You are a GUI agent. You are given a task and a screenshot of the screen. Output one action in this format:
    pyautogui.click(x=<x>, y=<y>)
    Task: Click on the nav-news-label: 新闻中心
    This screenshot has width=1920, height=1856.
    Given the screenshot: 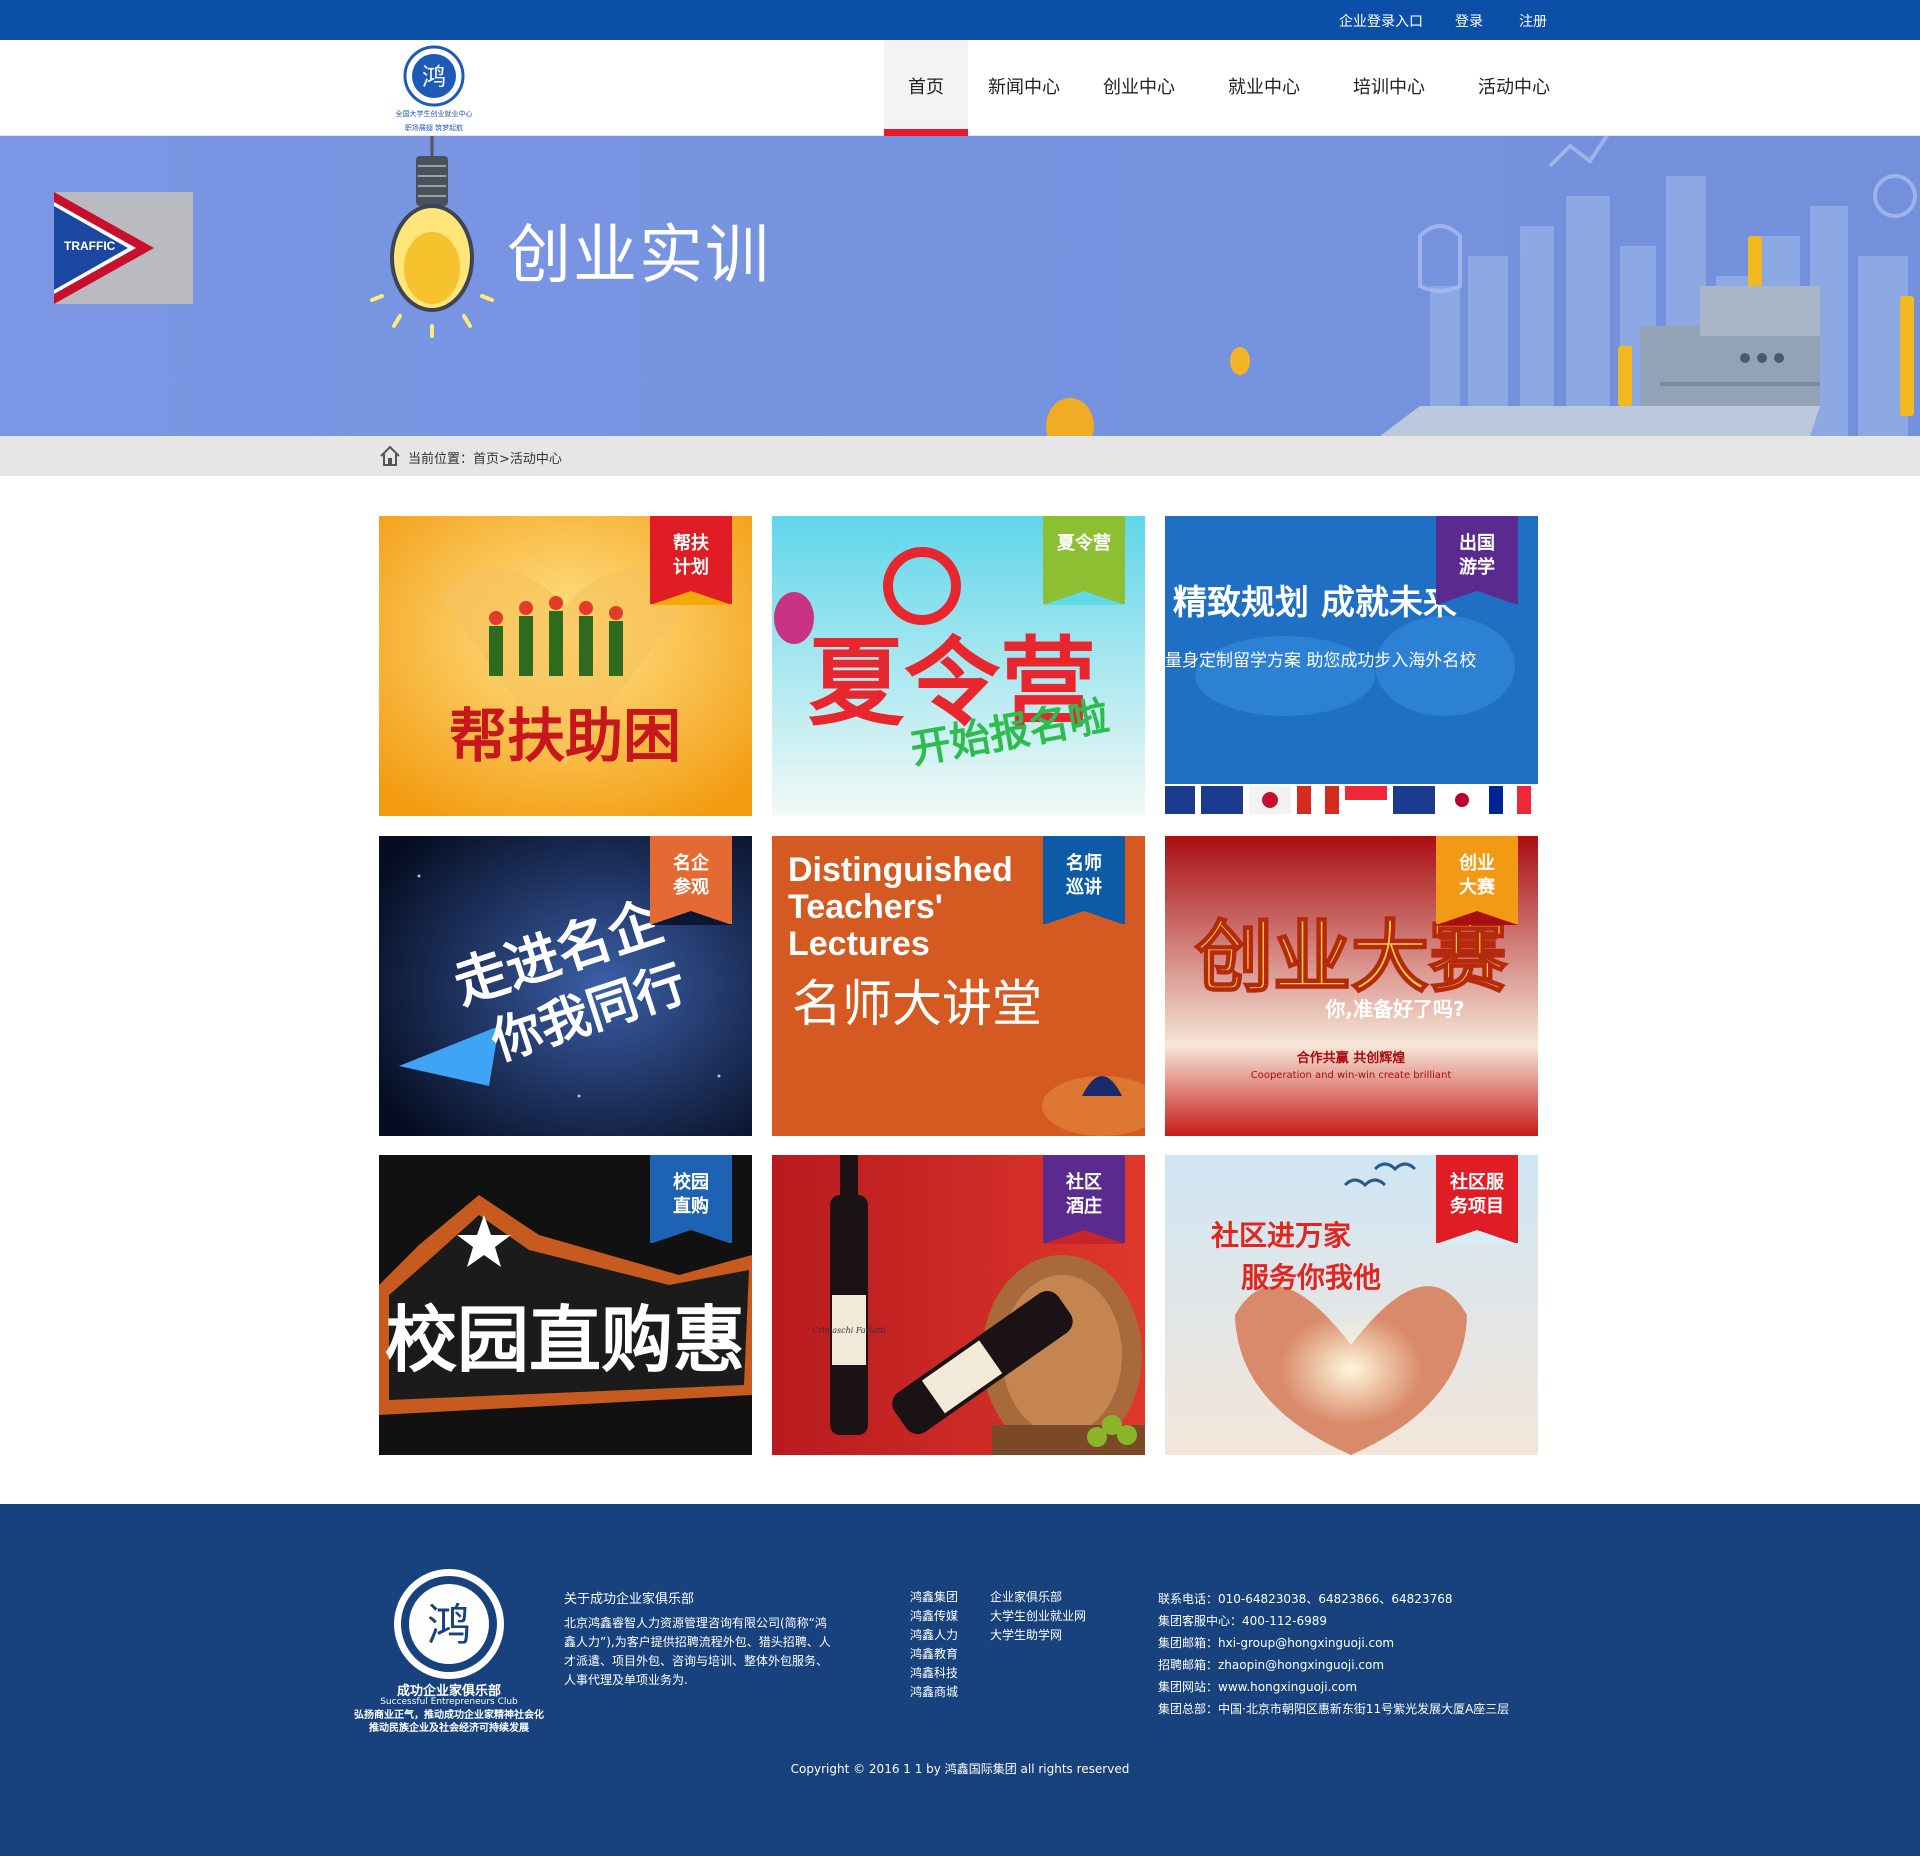 What is the action you would take?
    pyautogui.click(x=1024, y=87)
    